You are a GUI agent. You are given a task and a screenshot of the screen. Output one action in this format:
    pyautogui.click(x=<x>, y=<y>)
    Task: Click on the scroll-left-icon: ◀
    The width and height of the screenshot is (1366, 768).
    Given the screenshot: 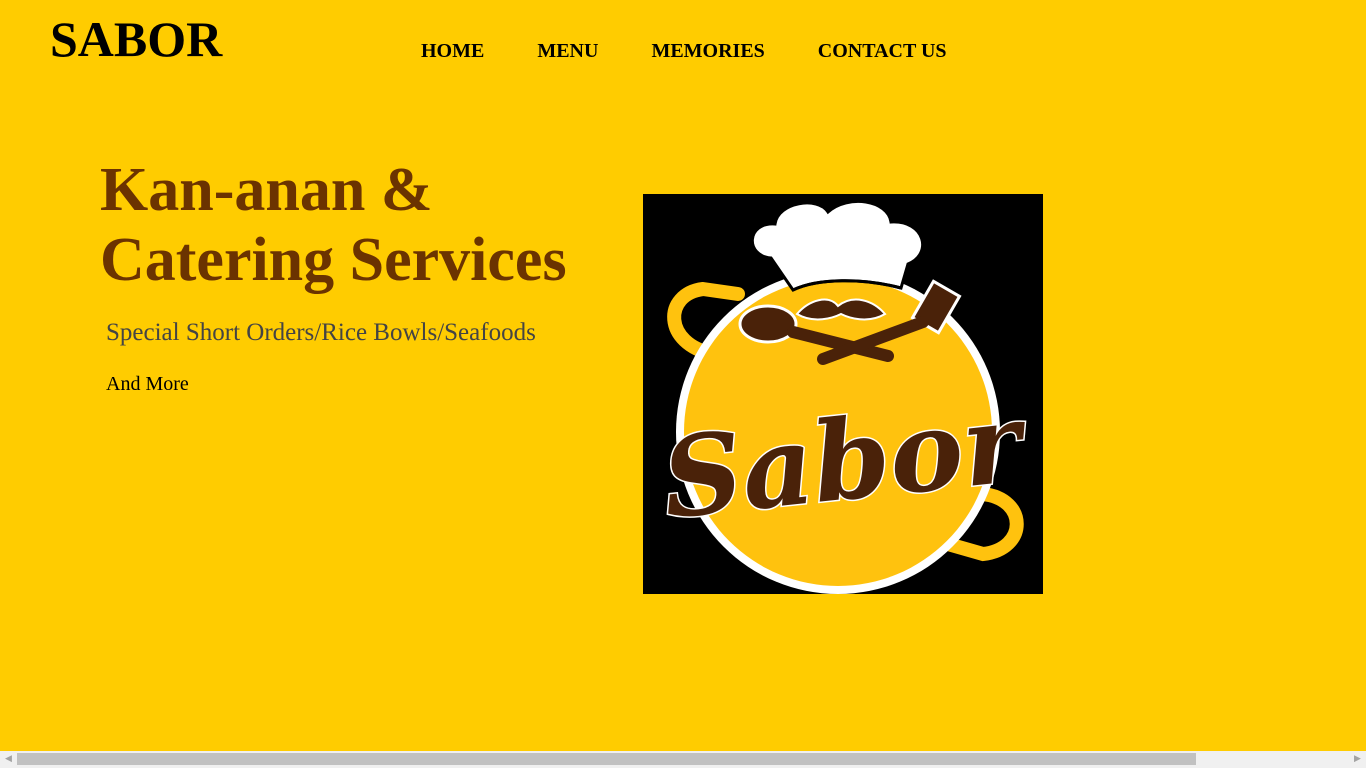 What is the action you would take?
    pyautogui.click(x=8, y=759)
    